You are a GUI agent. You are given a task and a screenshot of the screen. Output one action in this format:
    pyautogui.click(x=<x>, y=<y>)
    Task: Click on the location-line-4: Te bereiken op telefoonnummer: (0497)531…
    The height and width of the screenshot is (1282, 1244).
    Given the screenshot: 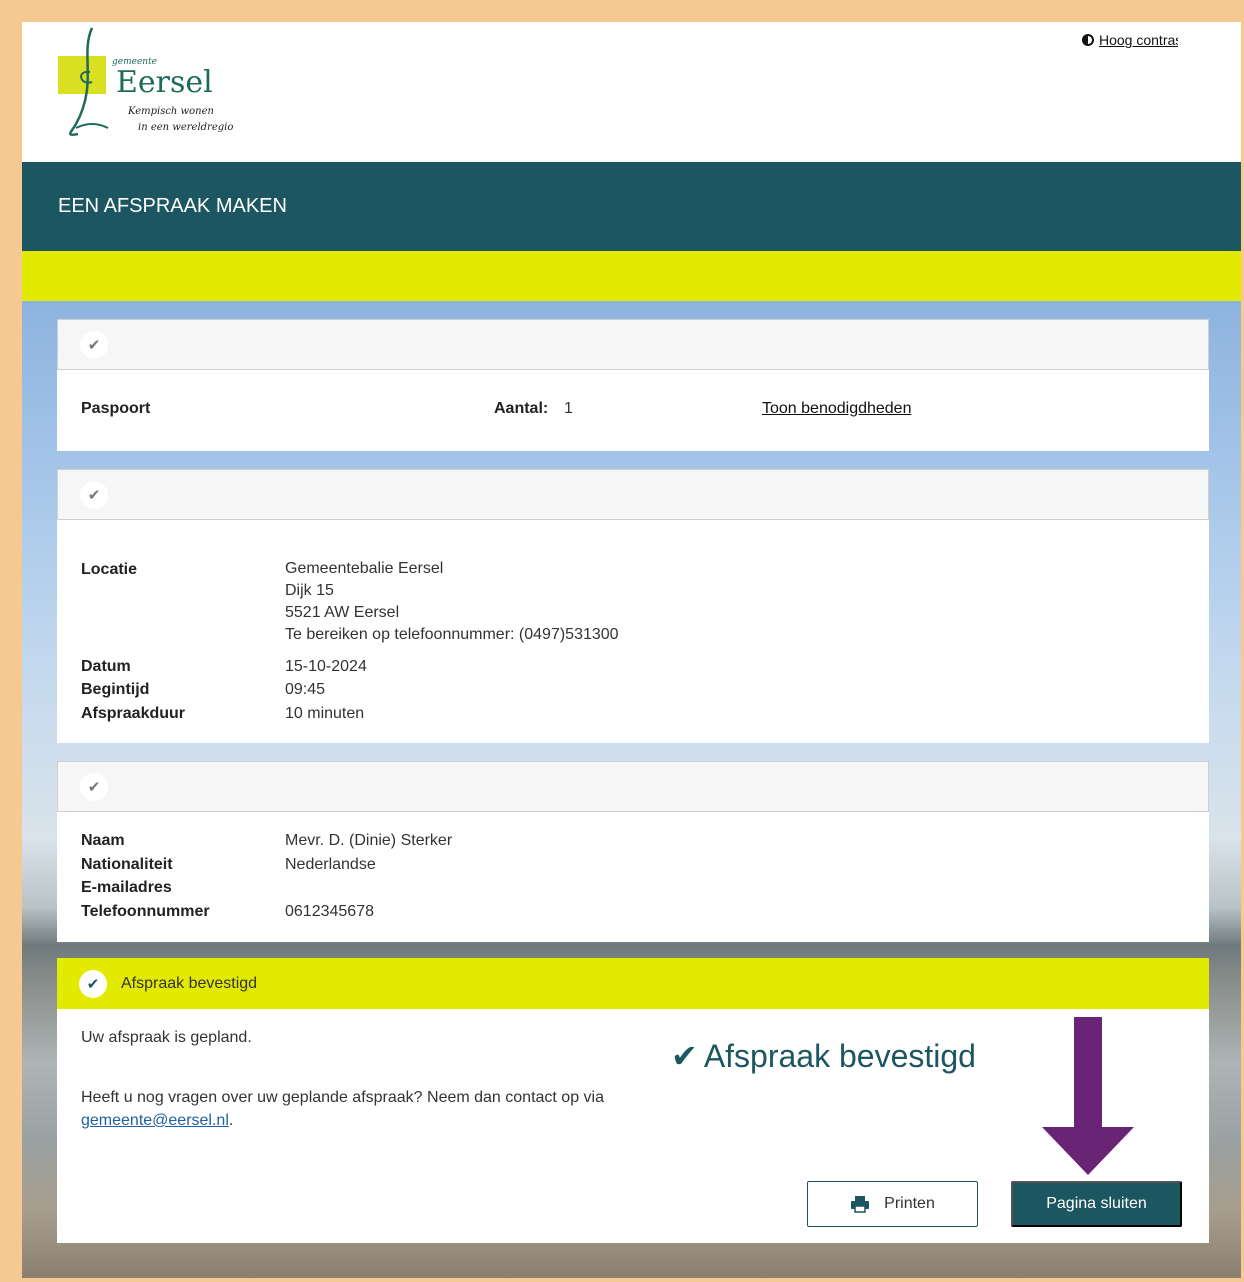 What is the action you would take?
    pyautogui.click(x=452, y=634)
    